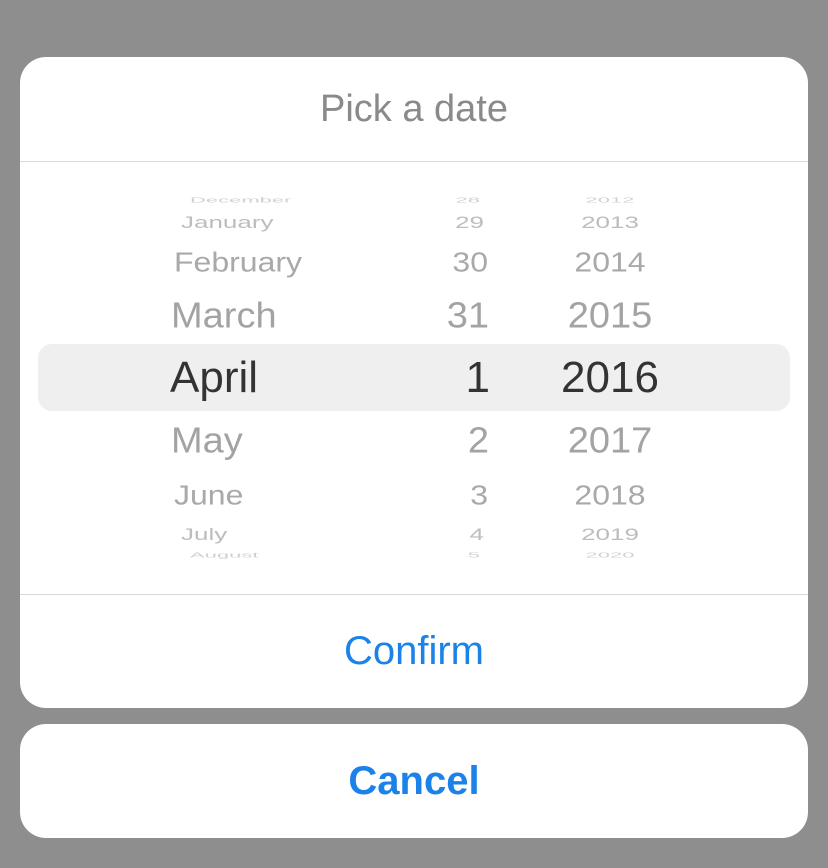 Image resolution: width=828 pixels, height=868 pixels. Describe the element at coordinates (414, 651) in the screenshot. I see `confirm-button: Confirm` at that location.